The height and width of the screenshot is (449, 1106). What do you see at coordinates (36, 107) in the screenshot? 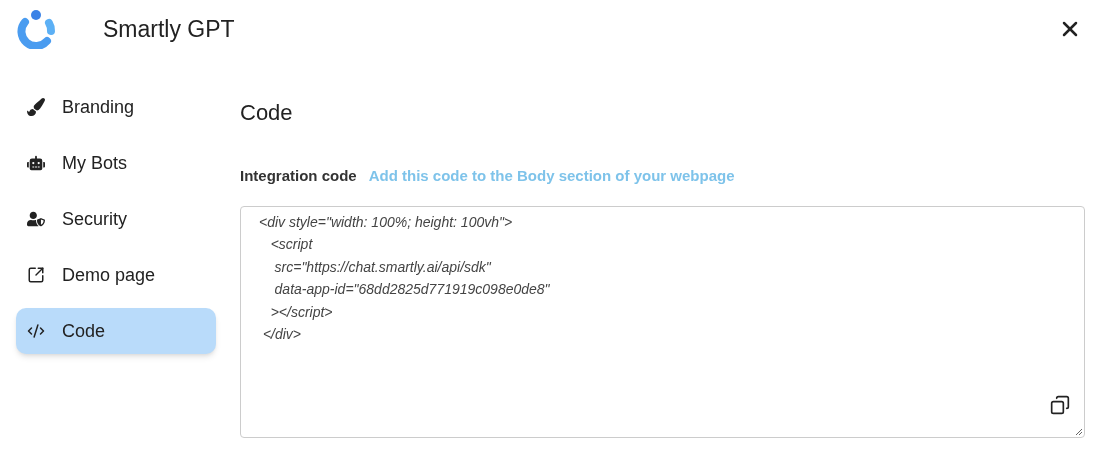
I see `brush-icon` at bounding box center [36, 107].